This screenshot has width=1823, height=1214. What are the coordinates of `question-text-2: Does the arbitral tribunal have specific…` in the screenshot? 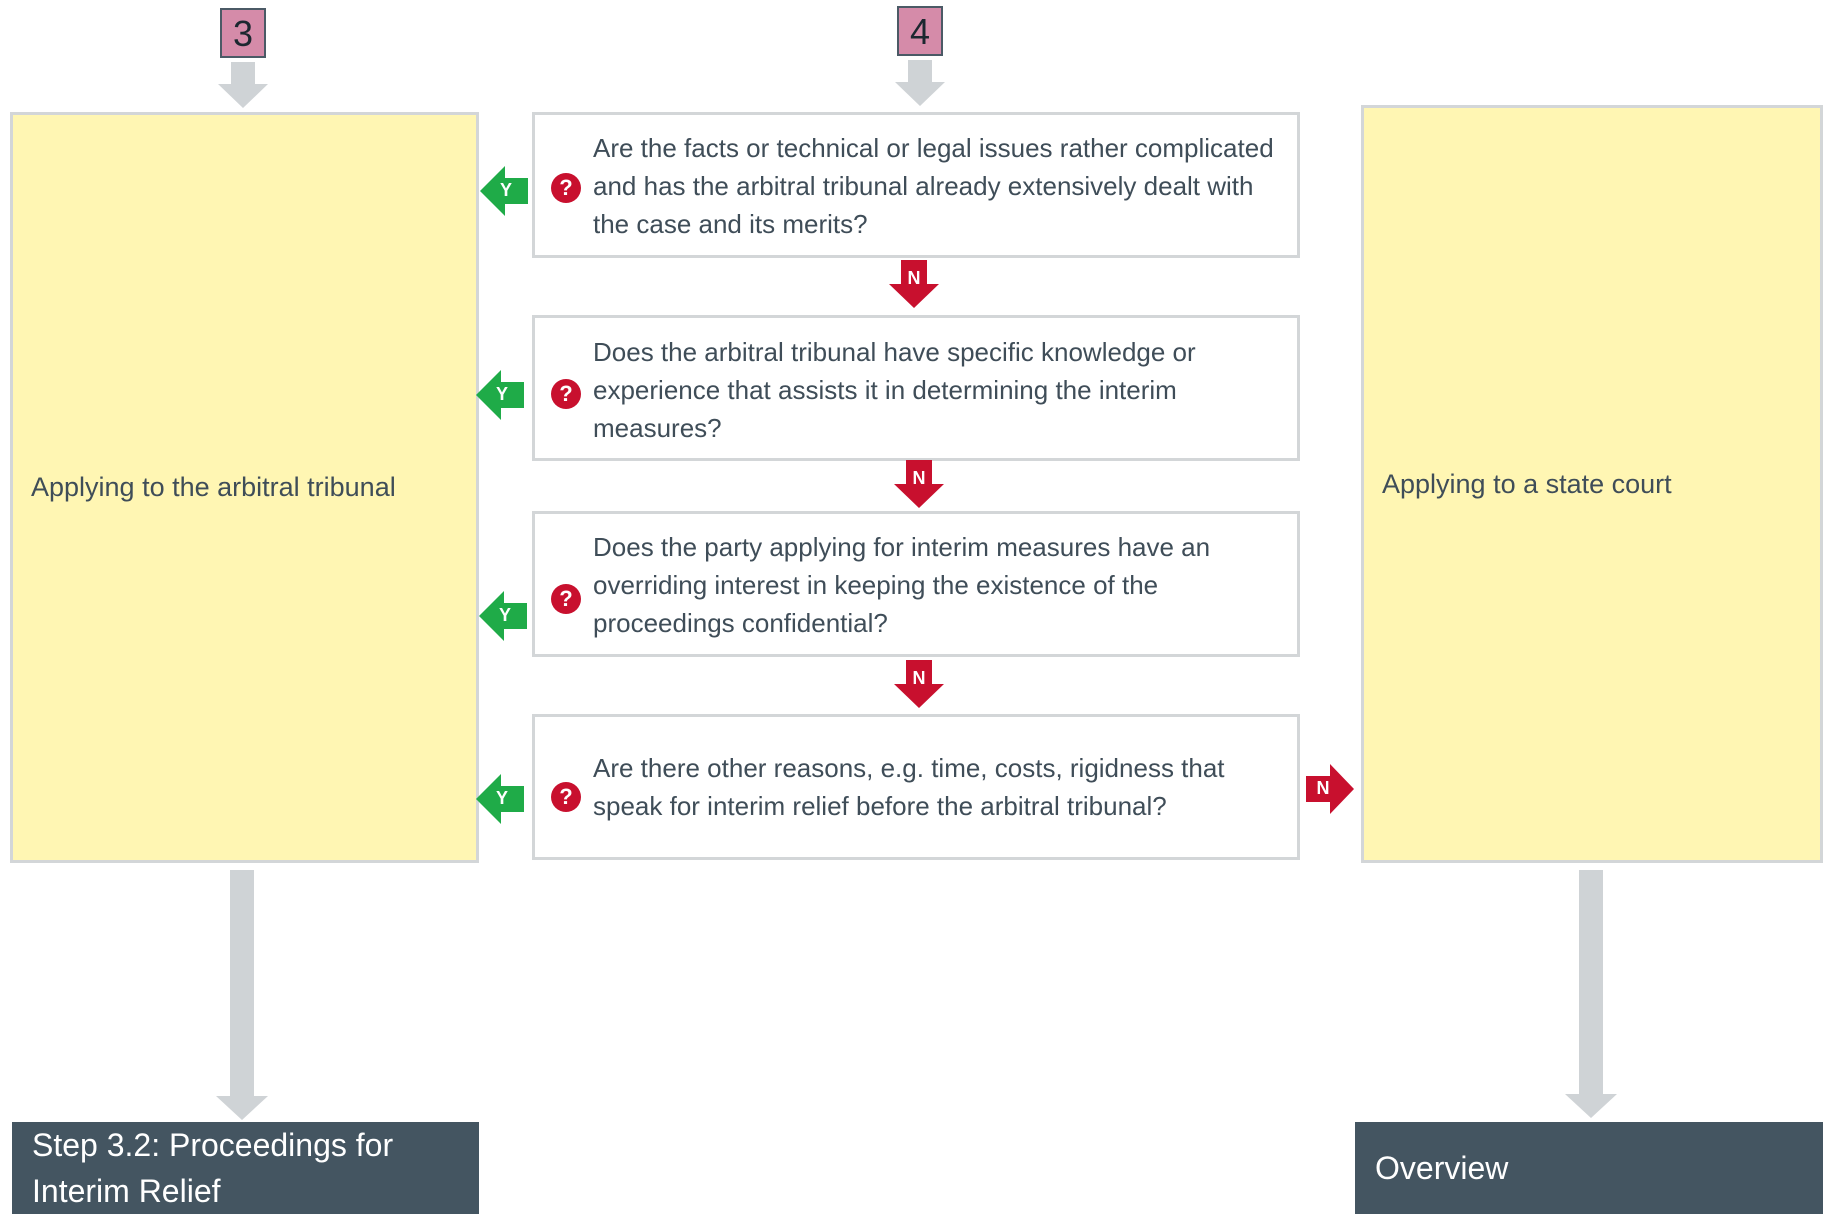 It's located at (894, 390).